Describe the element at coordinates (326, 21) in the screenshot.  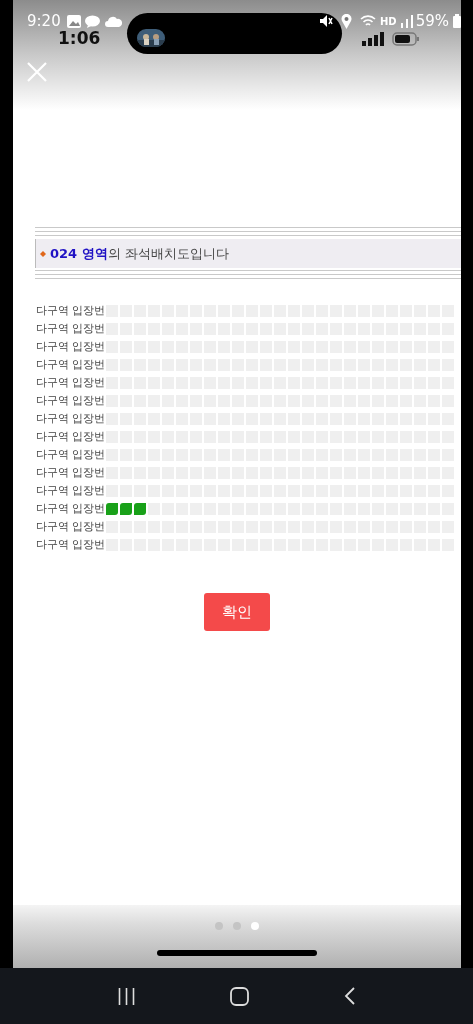
I see `mute-icon` at that location.